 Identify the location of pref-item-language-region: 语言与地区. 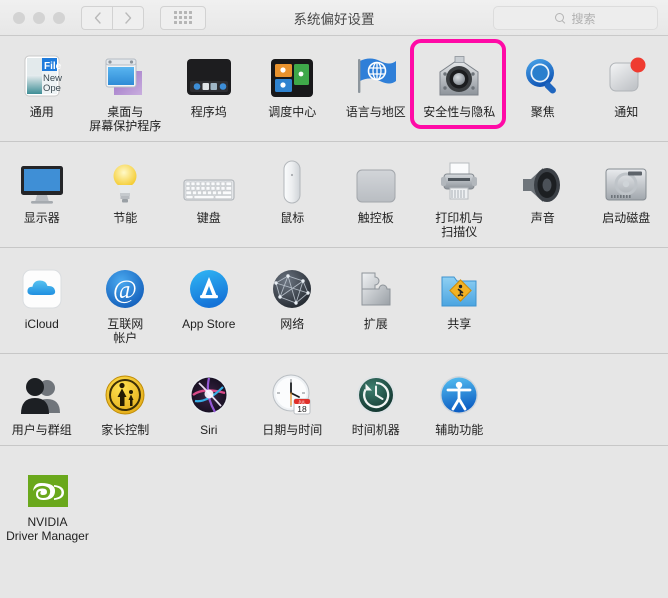
(376, 90).